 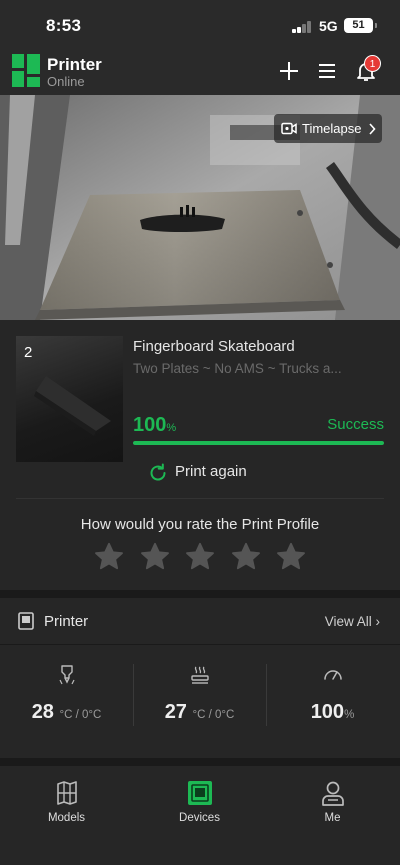 I want to click on refresh-icon, so click(x=158, y=472).